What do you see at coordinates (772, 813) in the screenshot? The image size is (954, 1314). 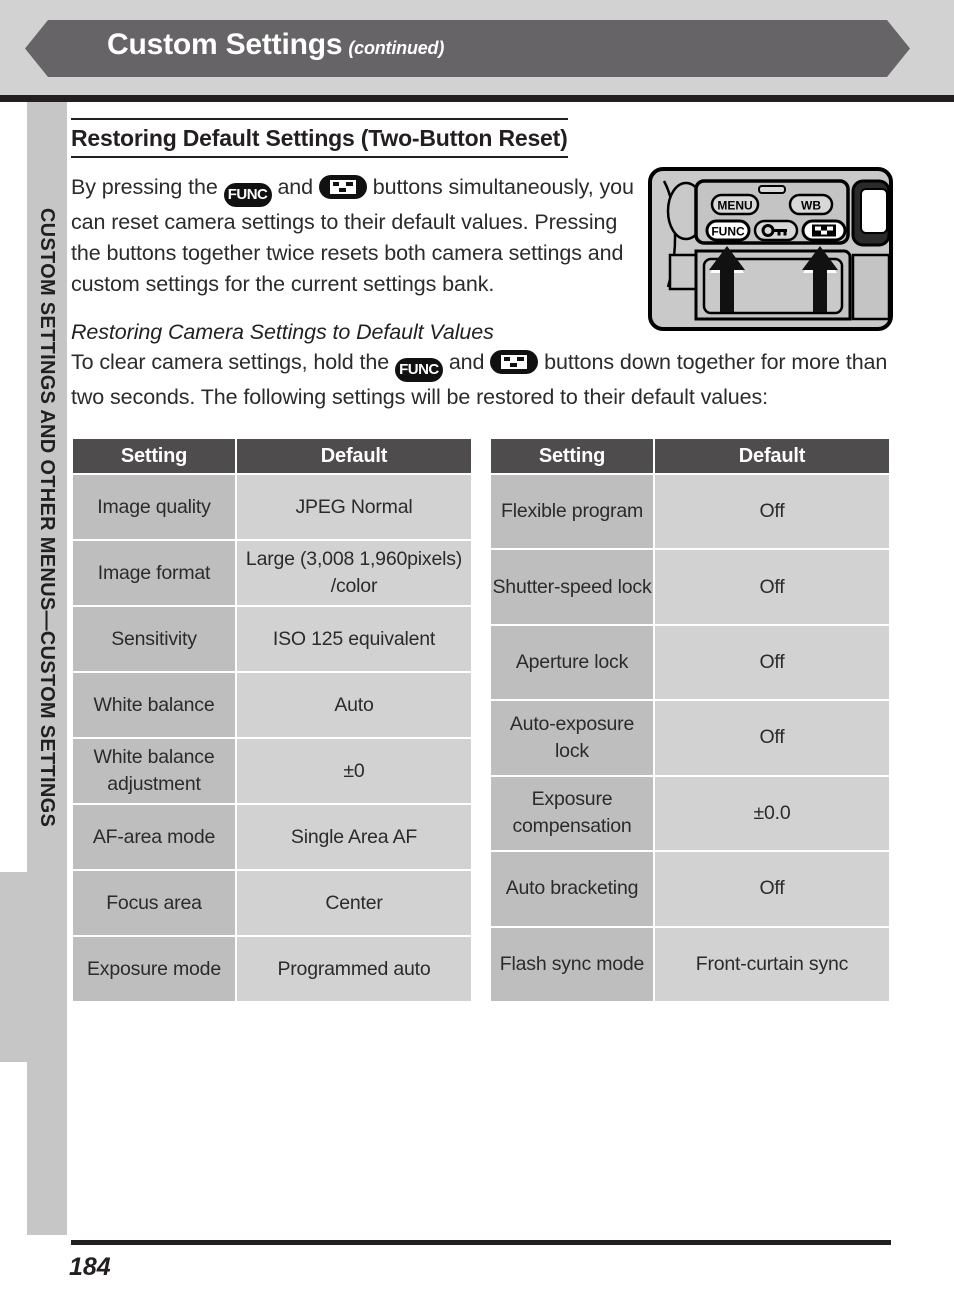 I see `cell-default: ±0.0` at bounding box center [772, 813].